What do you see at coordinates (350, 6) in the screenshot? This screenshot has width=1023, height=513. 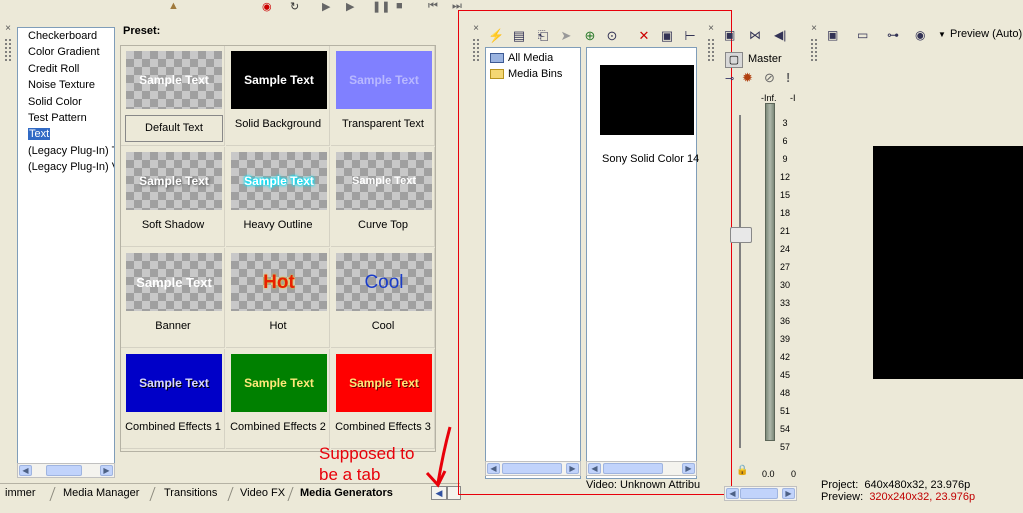 I see `play-icon: ▶` at bounding box center [350, 6].